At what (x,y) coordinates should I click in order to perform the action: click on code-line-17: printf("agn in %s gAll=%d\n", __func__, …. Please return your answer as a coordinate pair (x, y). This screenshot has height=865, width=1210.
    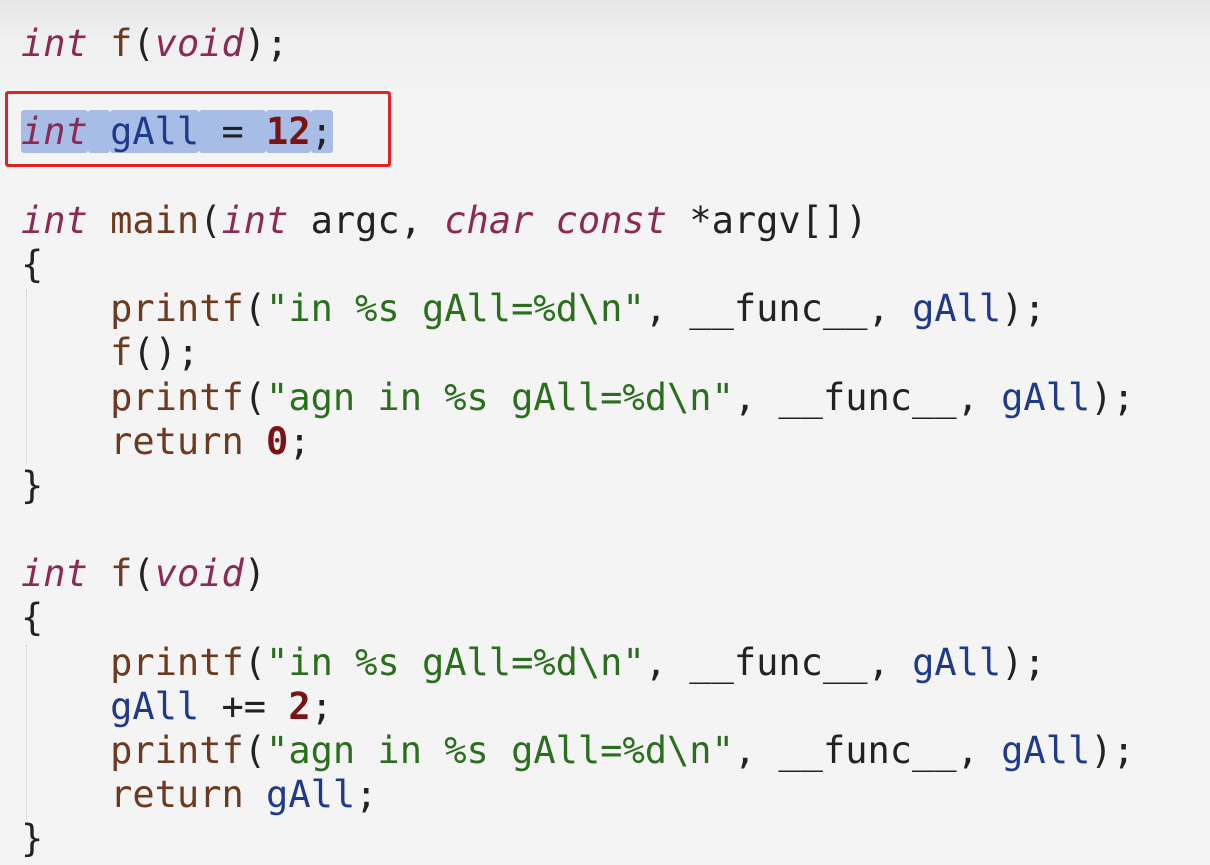
    Looking at the image, I should click on (578, 751).